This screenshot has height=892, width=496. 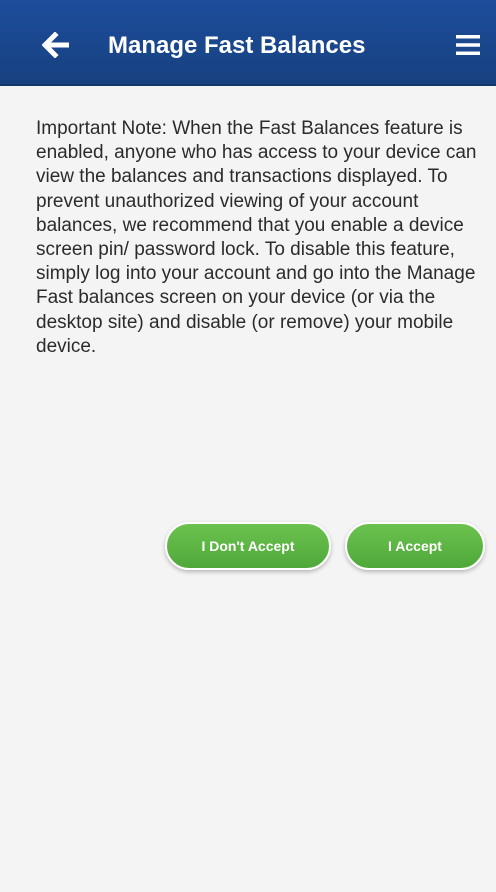 I want to click on hamburger-menu-icon, so click(x=468, y=45).